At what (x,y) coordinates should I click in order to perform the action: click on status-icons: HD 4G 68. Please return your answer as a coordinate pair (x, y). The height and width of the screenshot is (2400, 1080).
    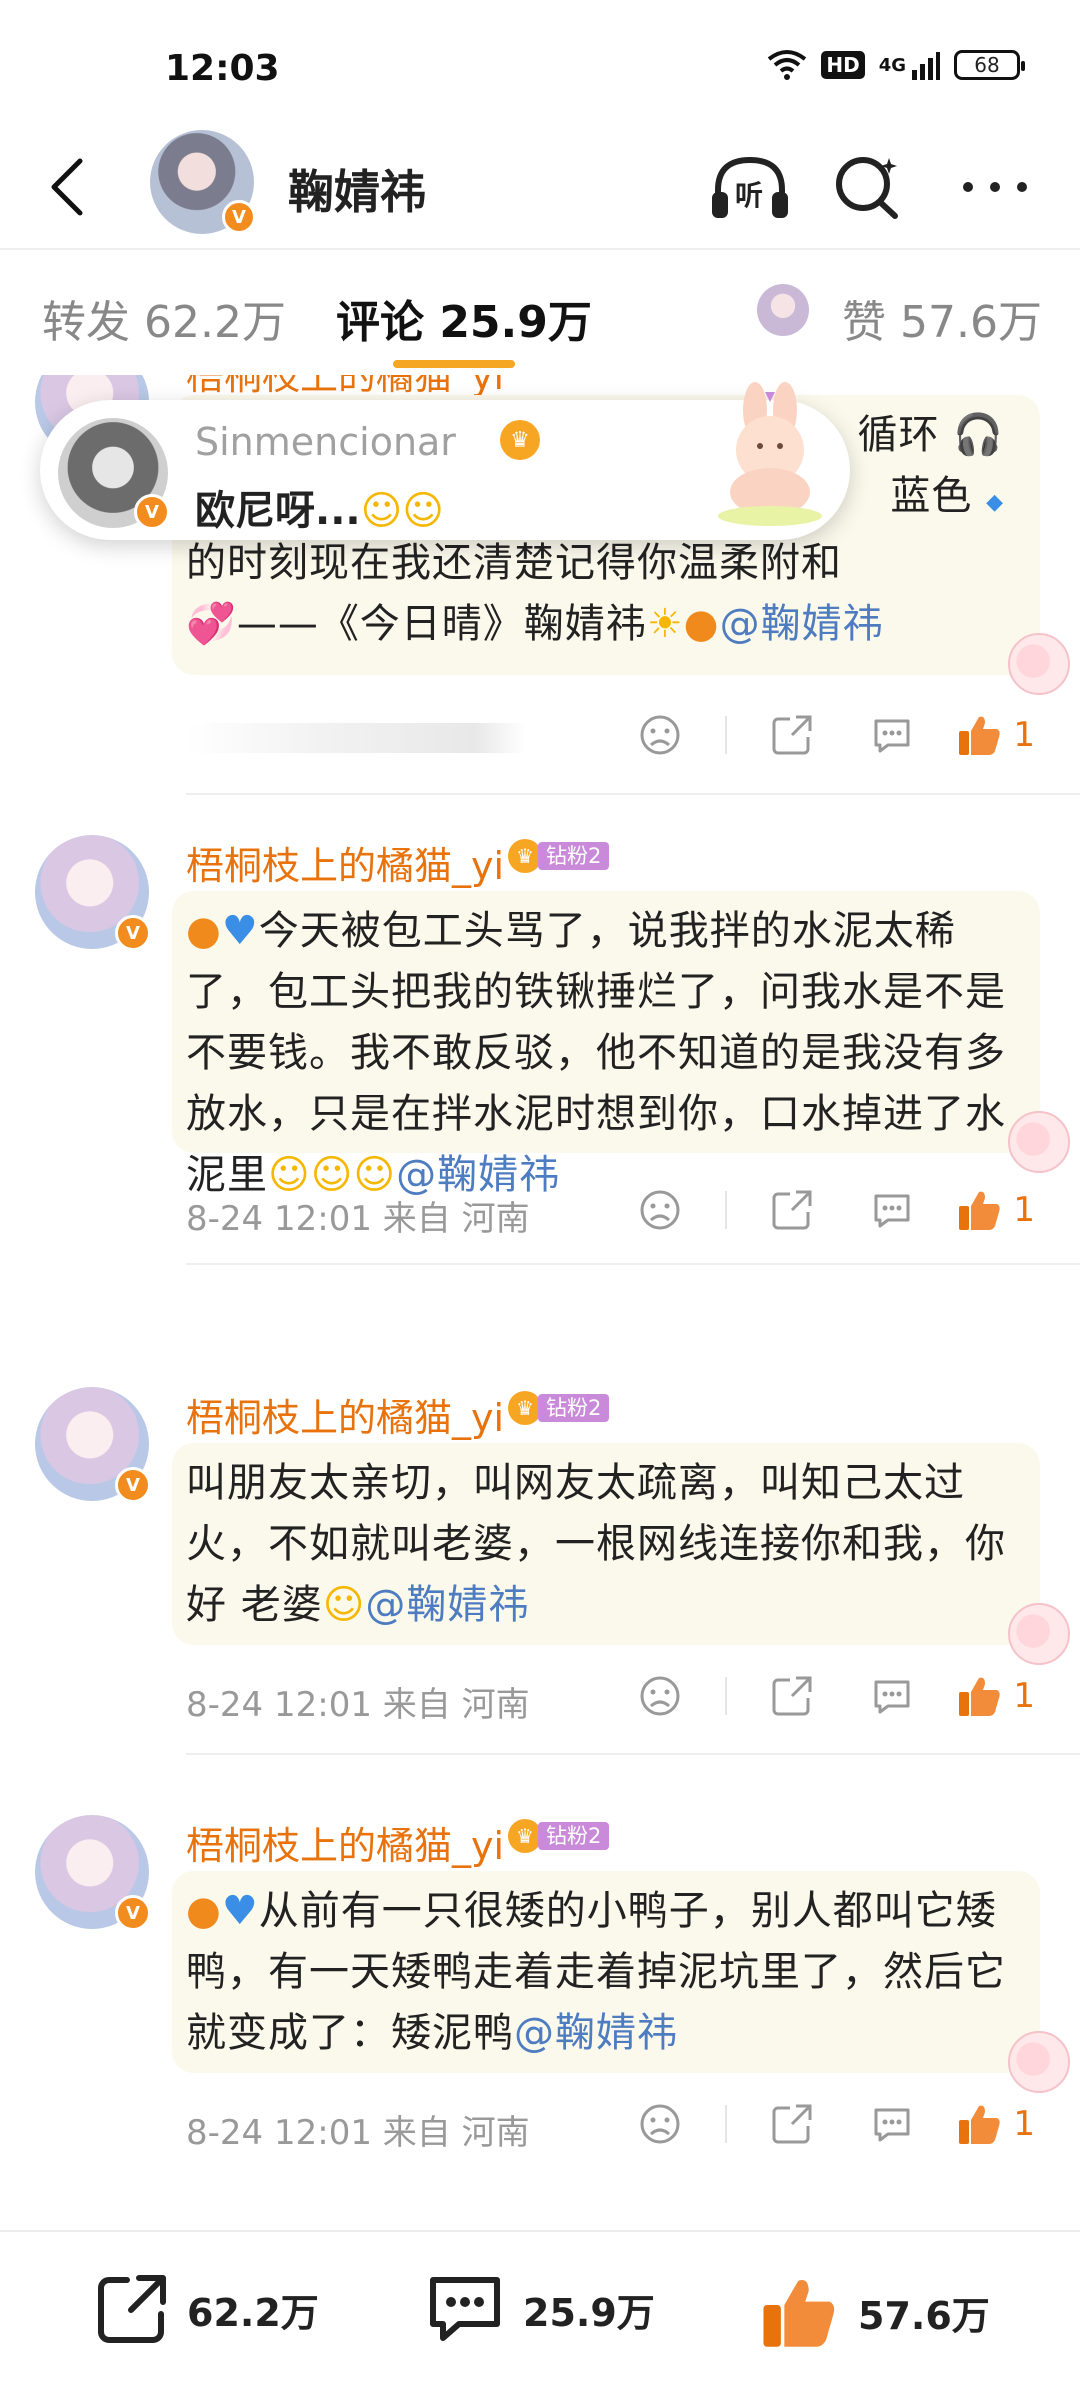
    Looking at the image, I should click on (896, 65).